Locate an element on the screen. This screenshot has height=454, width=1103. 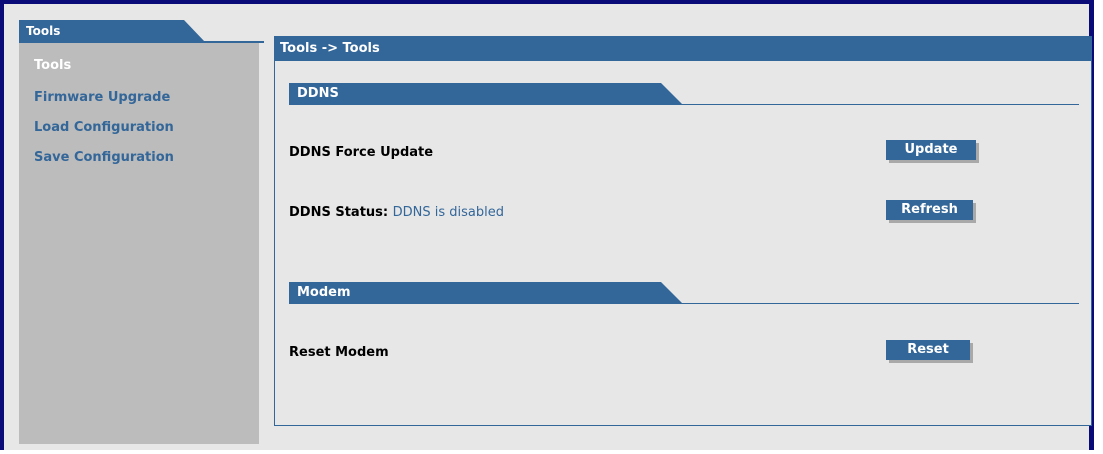
sidebar-item-firmware-upgrade: Firmware Upgrade is located at coordinates (102, 97).